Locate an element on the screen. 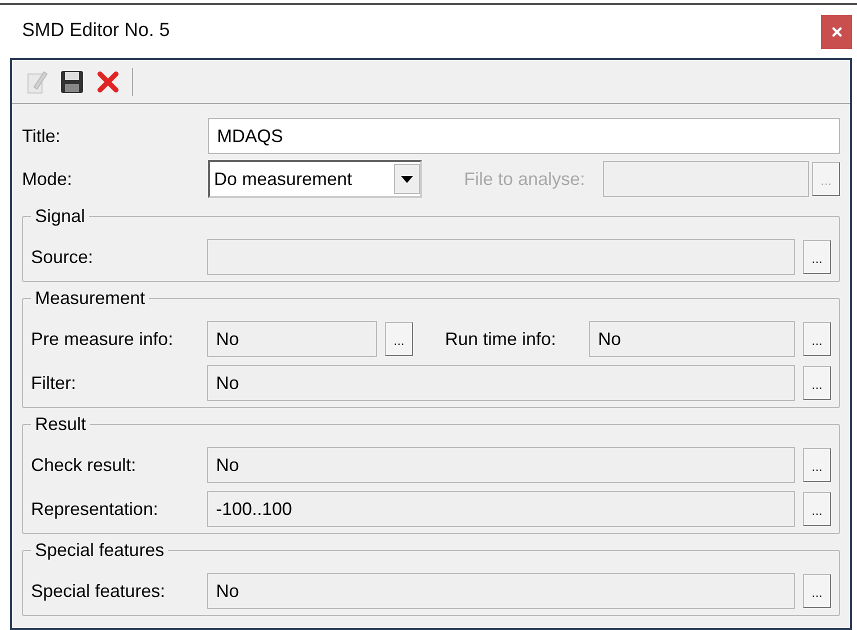 The image size is (857, 630). mode-dropdown: Do measurement is located at coordinates (315, 179).